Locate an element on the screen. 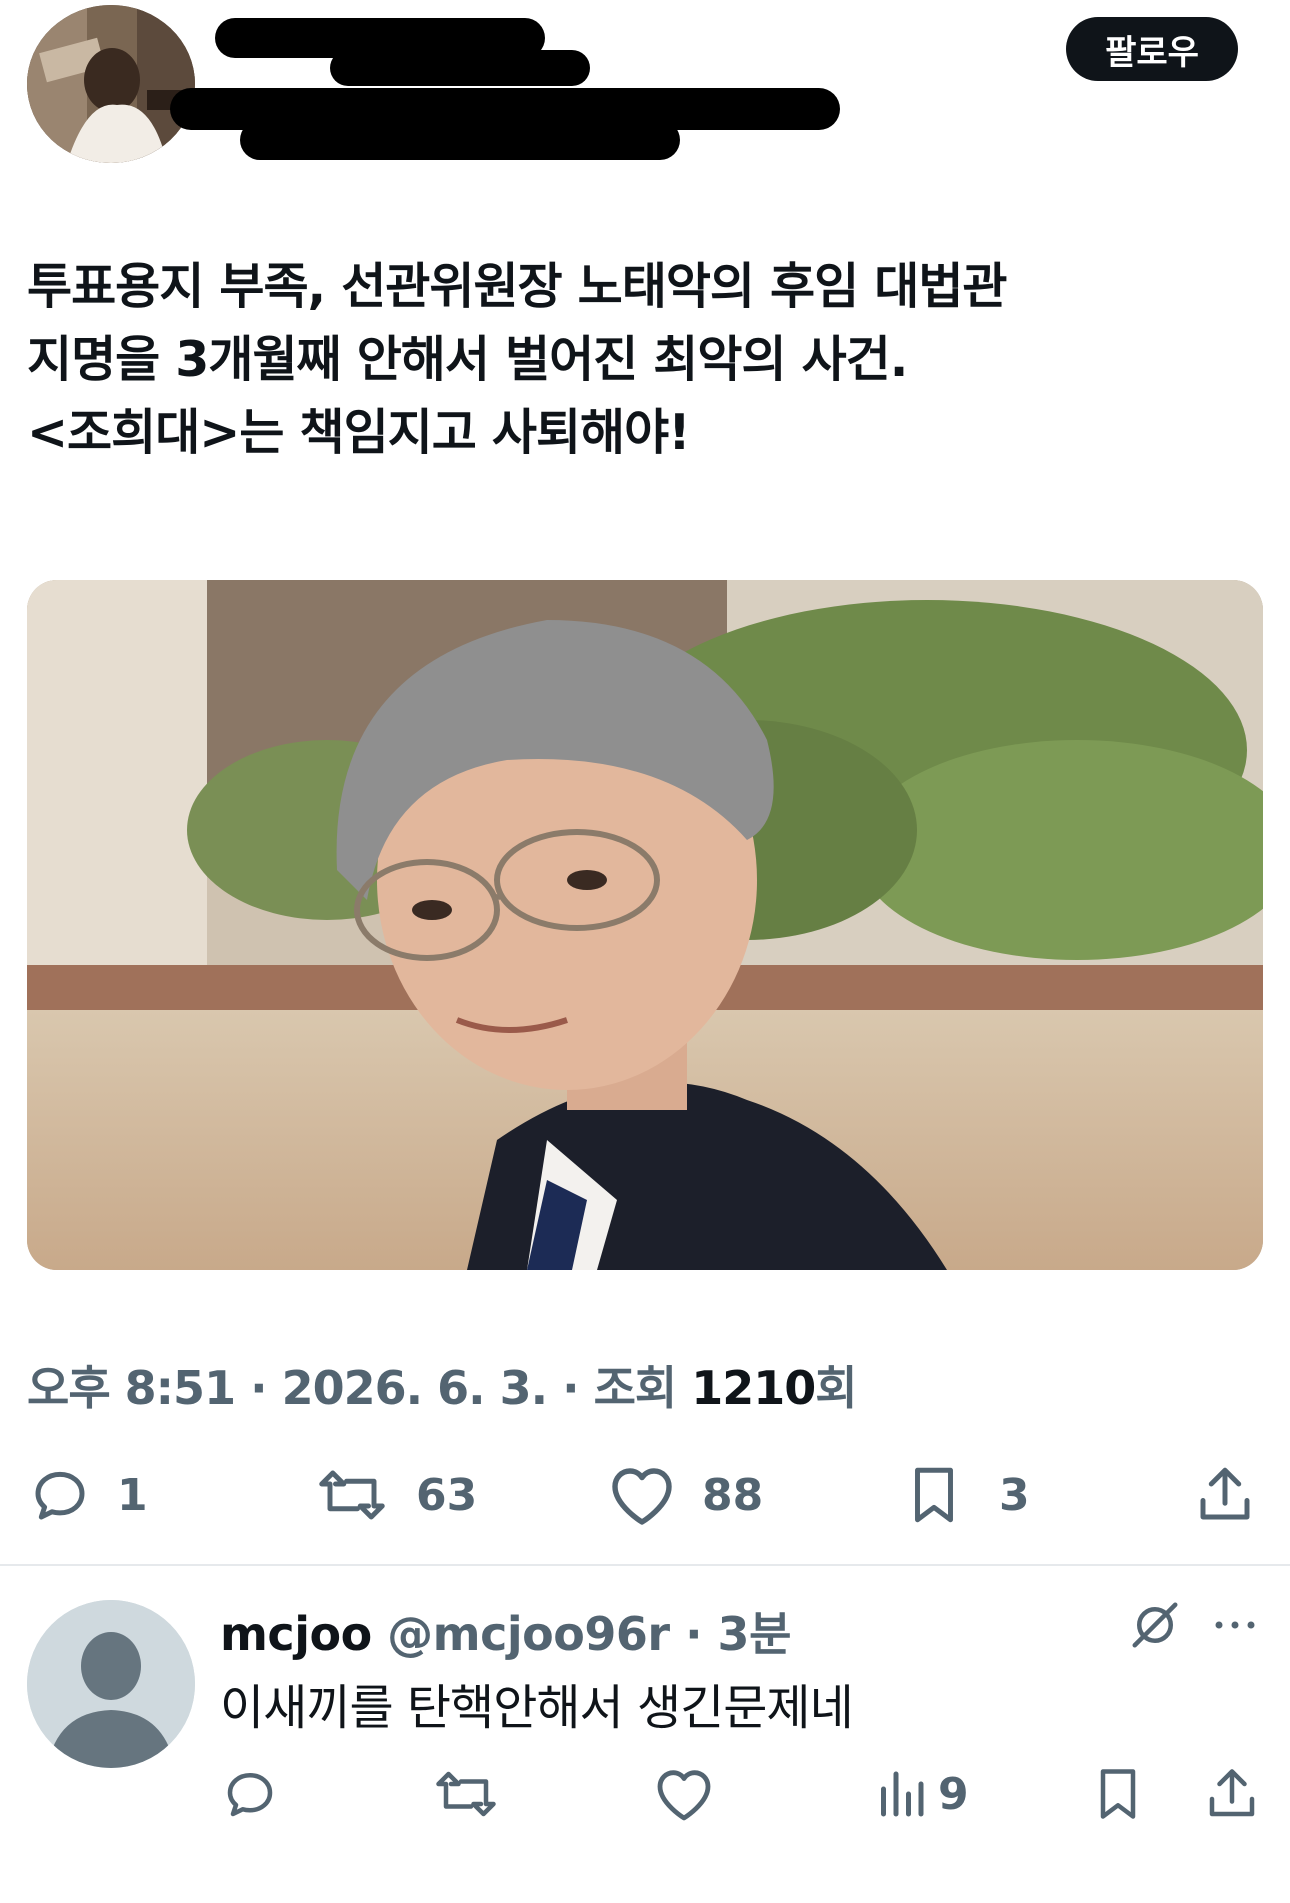  retweet-count: 63 is located at coordinates (447, 1495).